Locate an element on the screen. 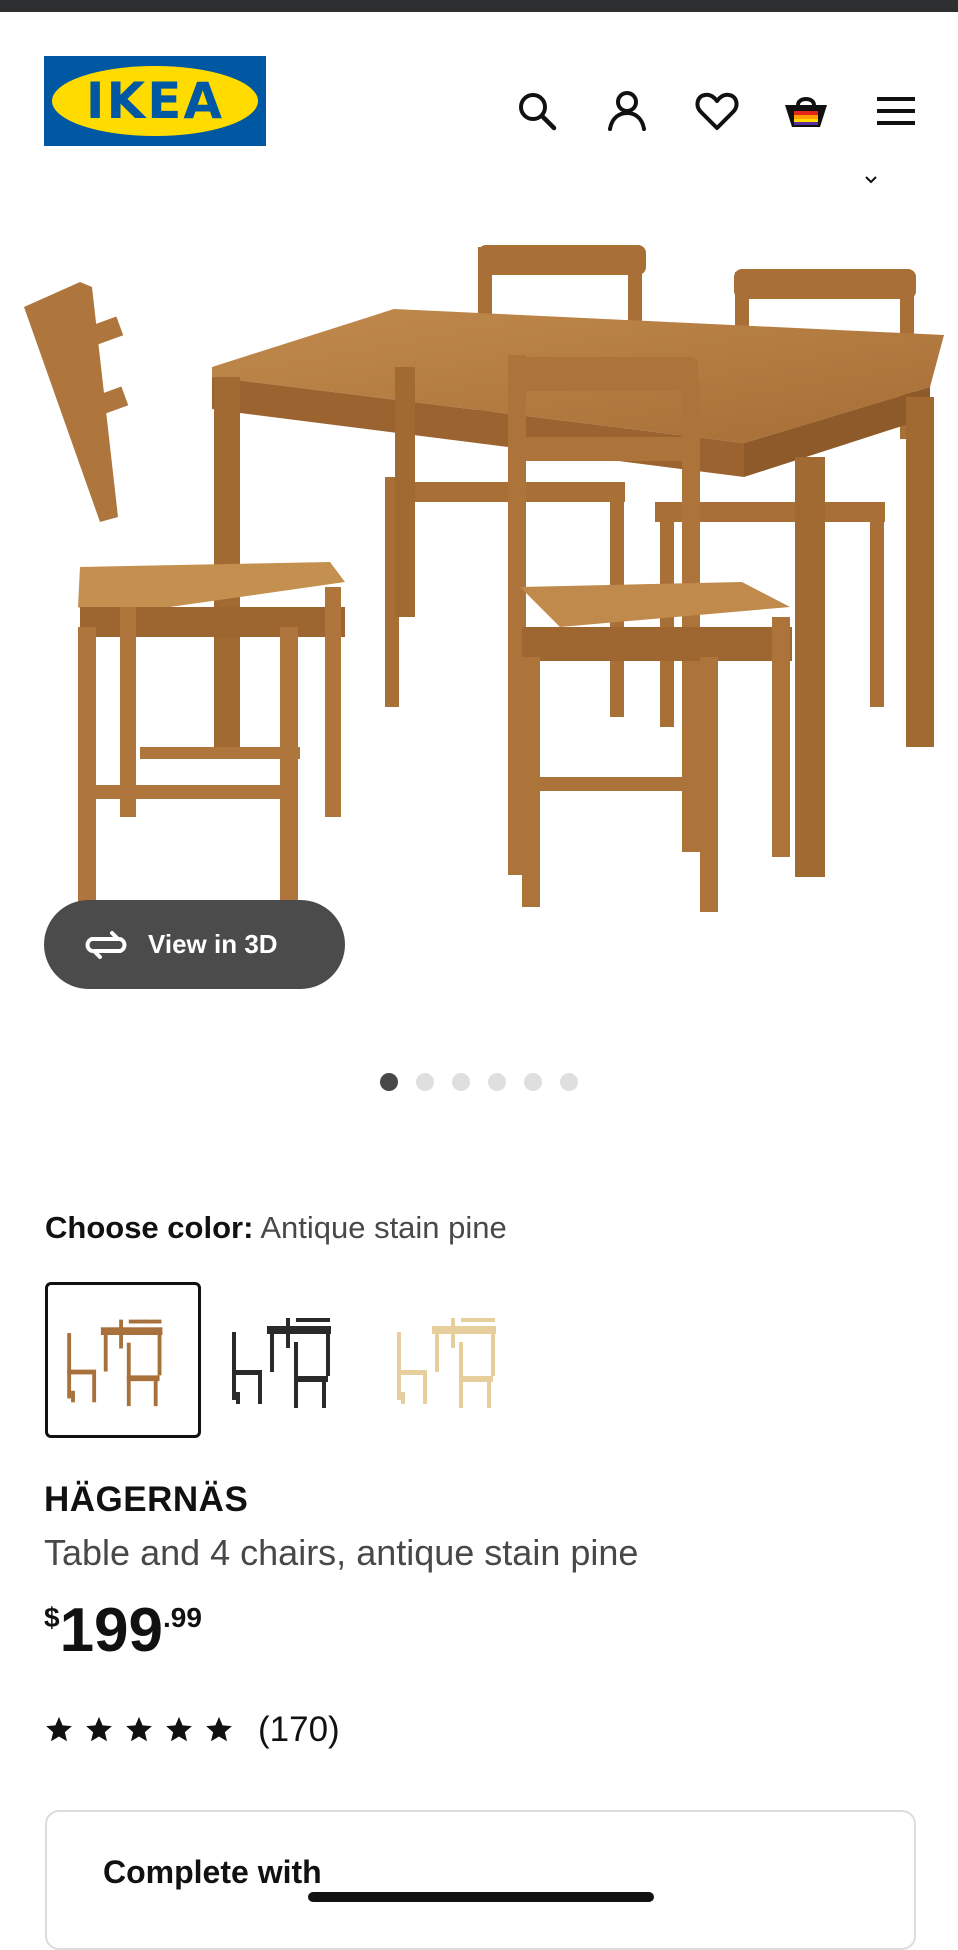 The width and height of the screenshot is (958, 1950). status-bar is located at coordinates (479, 6).